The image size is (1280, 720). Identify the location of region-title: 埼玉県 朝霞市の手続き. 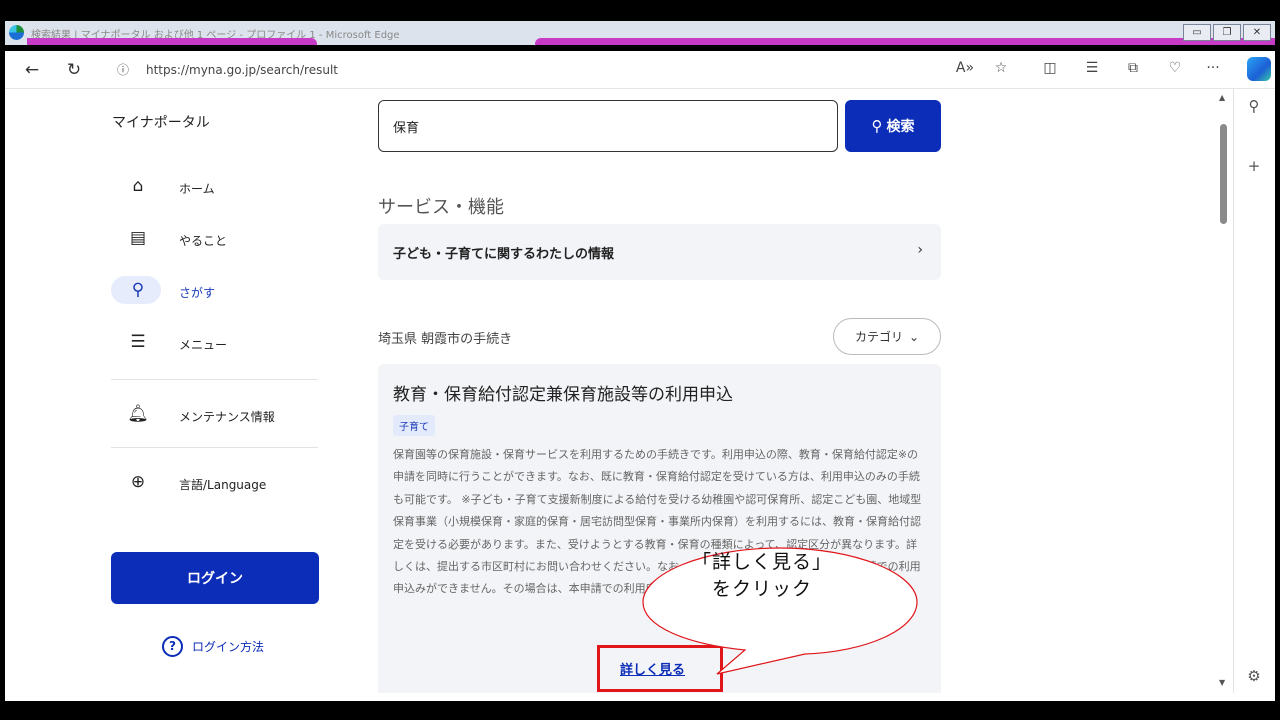
(445, 339).